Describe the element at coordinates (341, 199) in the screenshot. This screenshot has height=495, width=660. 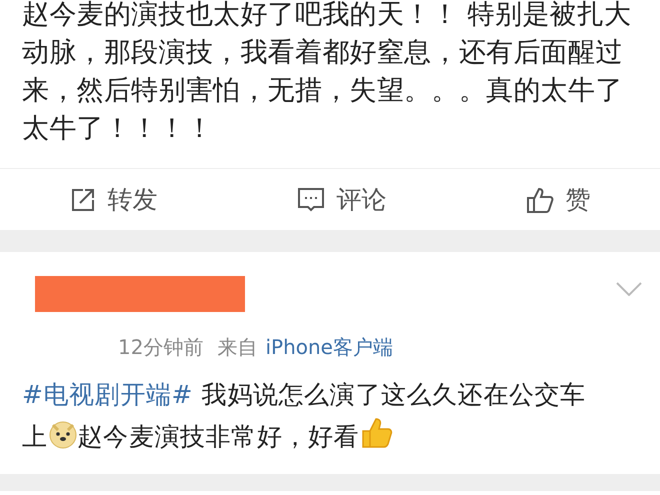
I see `comment-button: 评论` at that location.